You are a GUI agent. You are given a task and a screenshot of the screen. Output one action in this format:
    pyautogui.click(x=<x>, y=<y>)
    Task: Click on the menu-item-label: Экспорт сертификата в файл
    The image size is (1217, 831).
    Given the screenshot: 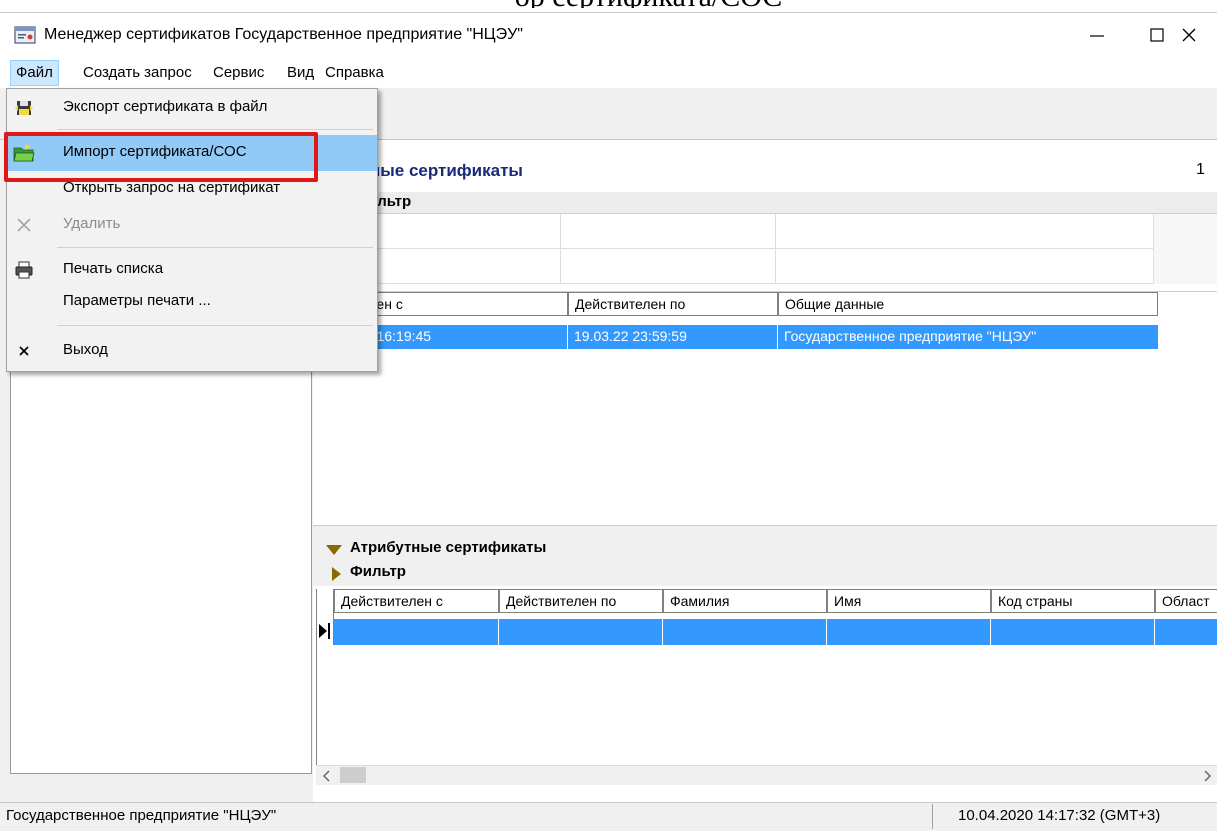 What is the action you would take?
    pyautogui.click(x=165, y=106)
    